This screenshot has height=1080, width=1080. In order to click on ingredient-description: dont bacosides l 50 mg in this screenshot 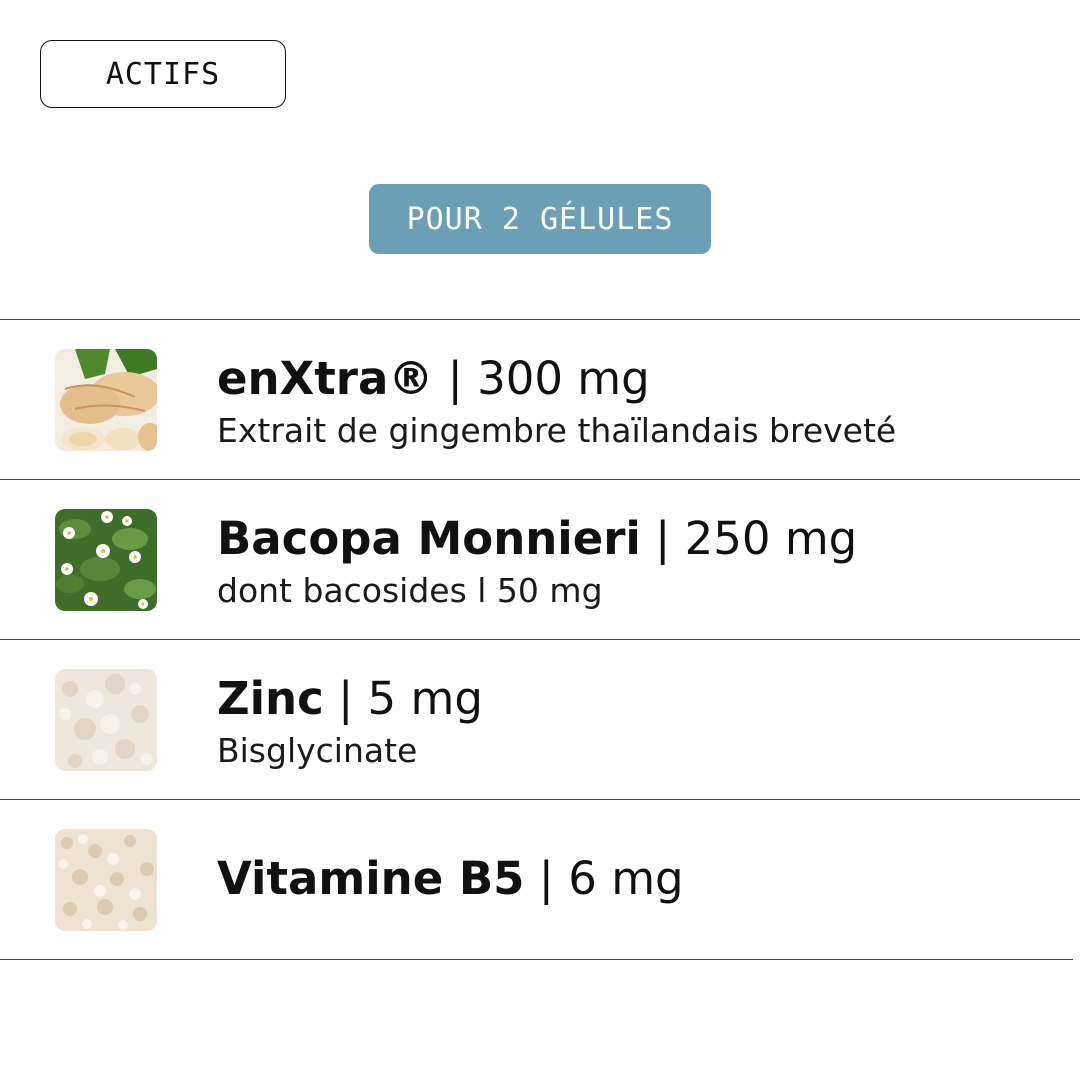, I will do `click(410, 590)`.